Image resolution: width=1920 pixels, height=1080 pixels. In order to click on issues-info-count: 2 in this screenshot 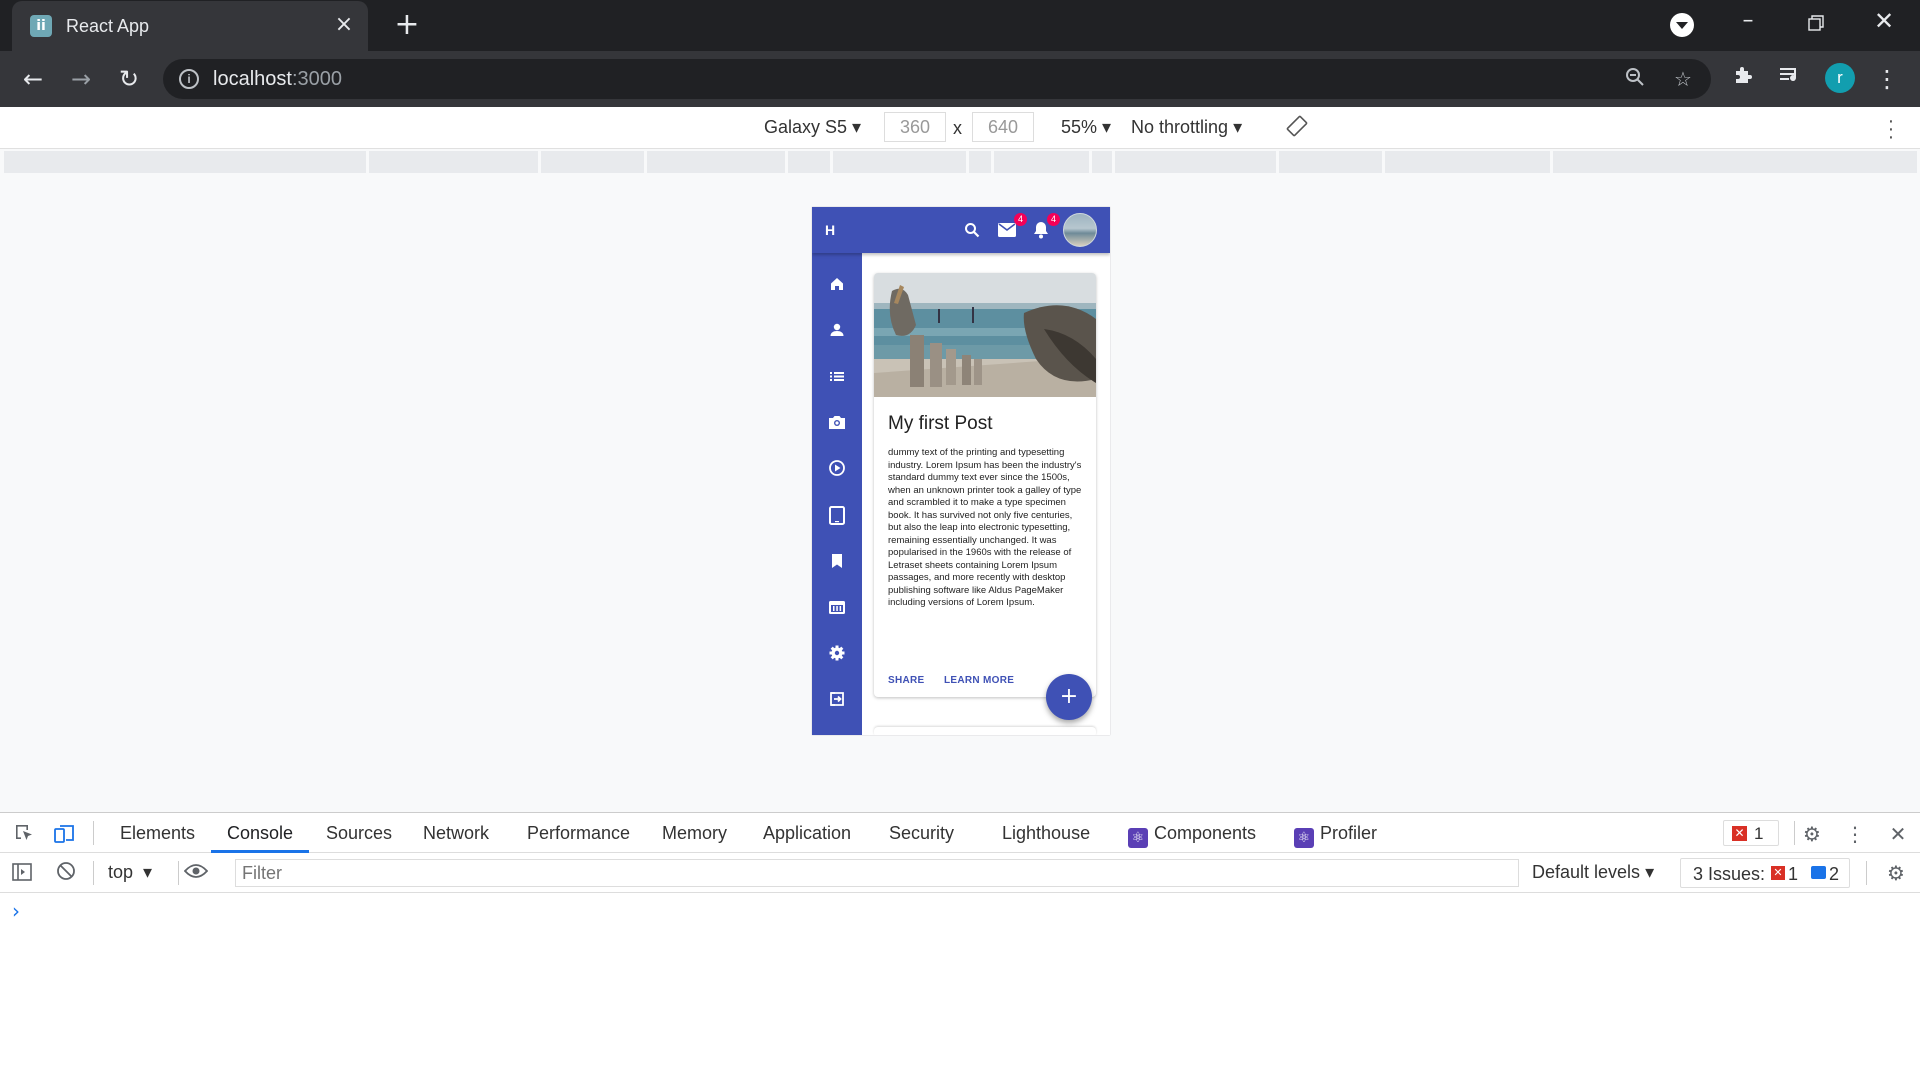, I will do `click(1834, 874)`.